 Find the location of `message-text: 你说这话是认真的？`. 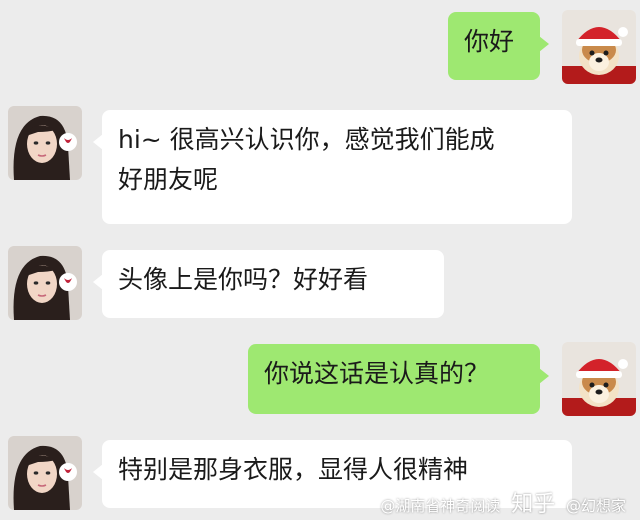

message-text: 你说这话是认真的？ is located at coordinates (377, 373).